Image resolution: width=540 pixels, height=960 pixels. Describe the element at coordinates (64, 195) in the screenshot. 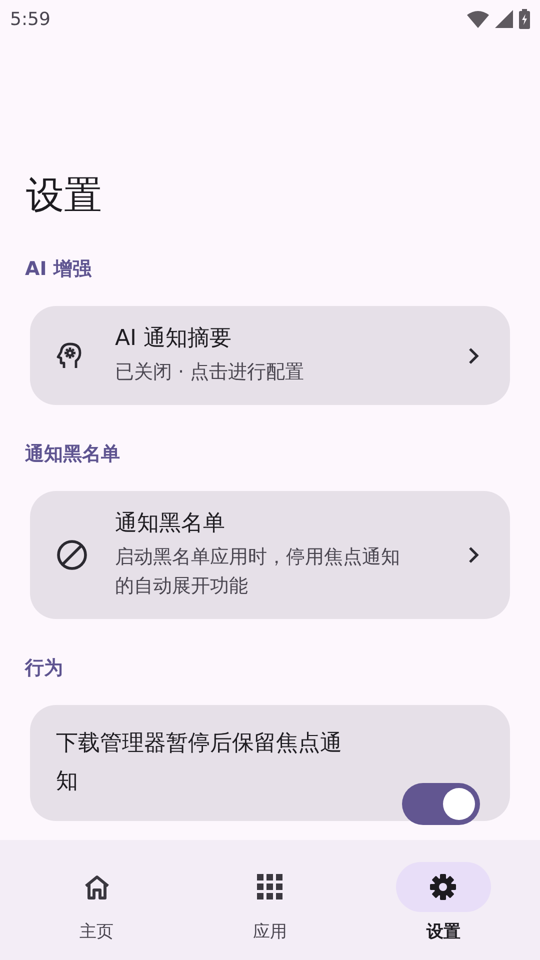

I see `page-title: 设置` at that location.